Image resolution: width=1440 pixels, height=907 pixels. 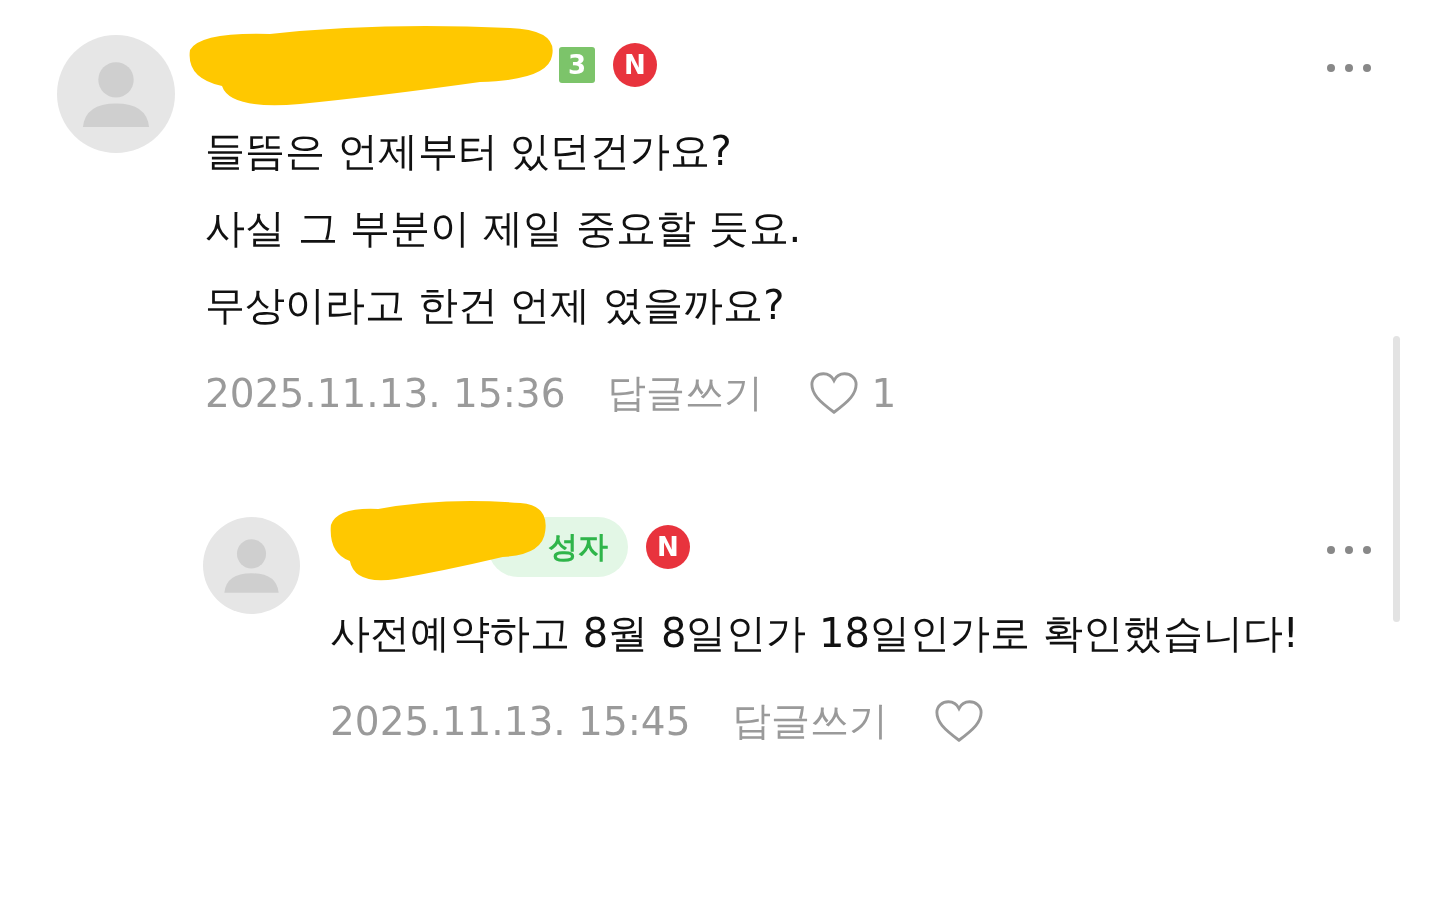 What do you see at coordinates (510, 721) in the screenshot?
I see `comment-date: 2025.11.13. 15:45` at bounding box center [510, 721].